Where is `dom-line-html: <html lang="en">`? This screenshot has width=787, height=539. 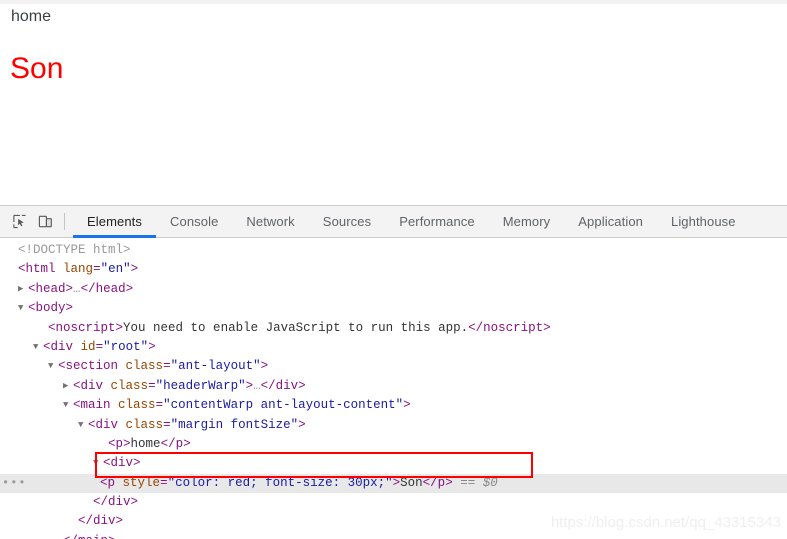 dom-line-html: <html lang="en"> is located at coordinates (393, 269).